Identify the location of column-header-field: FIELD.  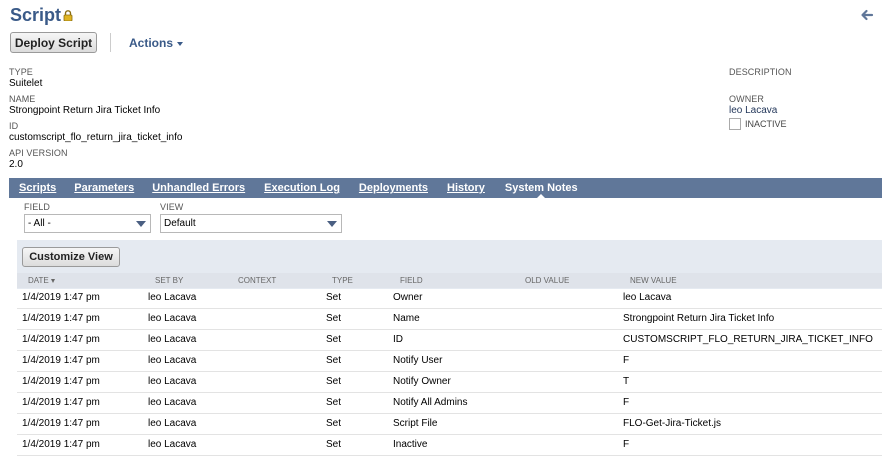
(411, 280).